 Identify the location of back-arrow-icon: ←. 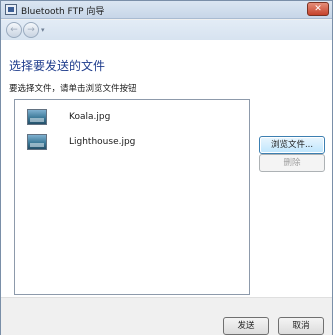
(14, 30).